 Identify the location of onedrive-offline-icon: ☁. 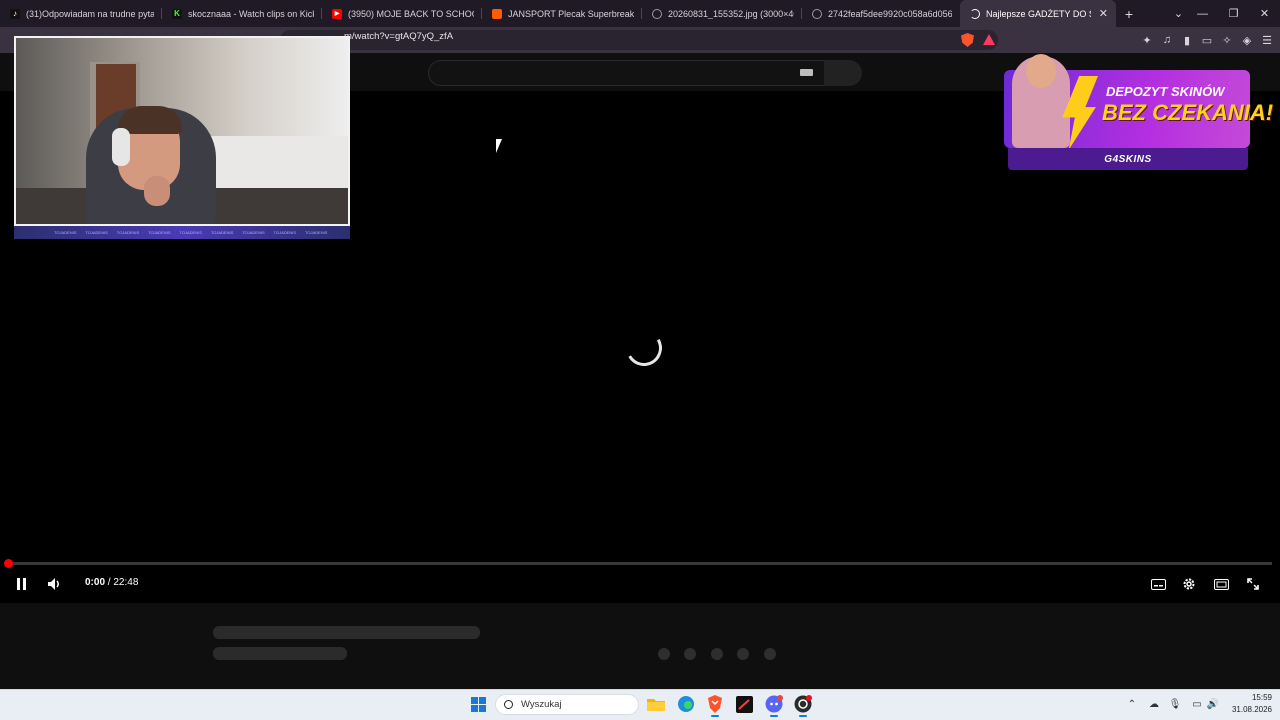
(1154, 704).